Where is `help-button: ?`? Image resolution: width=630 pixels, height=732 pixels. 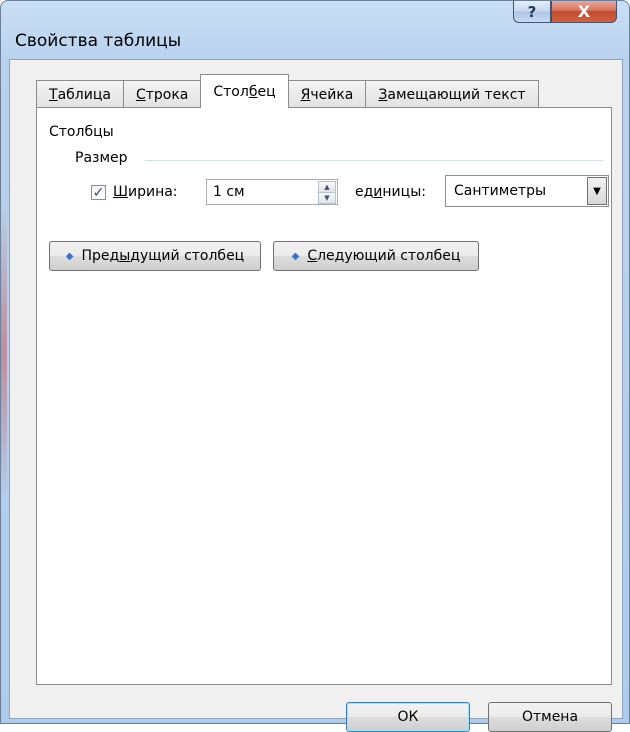
help-button: ? is located at coordinates (532, 12).